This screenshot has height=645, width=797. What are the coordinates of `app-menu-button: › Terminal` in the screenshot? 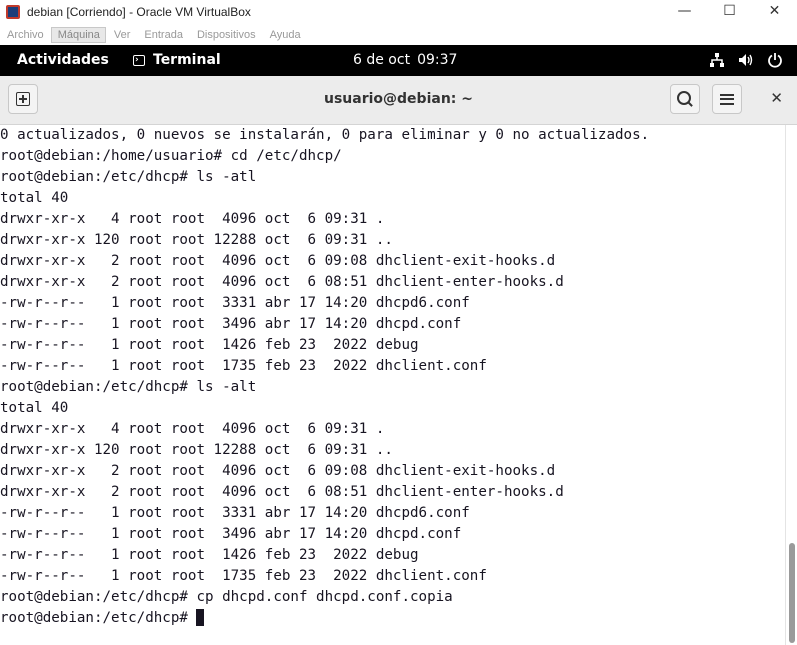 It's located at (177, 60).